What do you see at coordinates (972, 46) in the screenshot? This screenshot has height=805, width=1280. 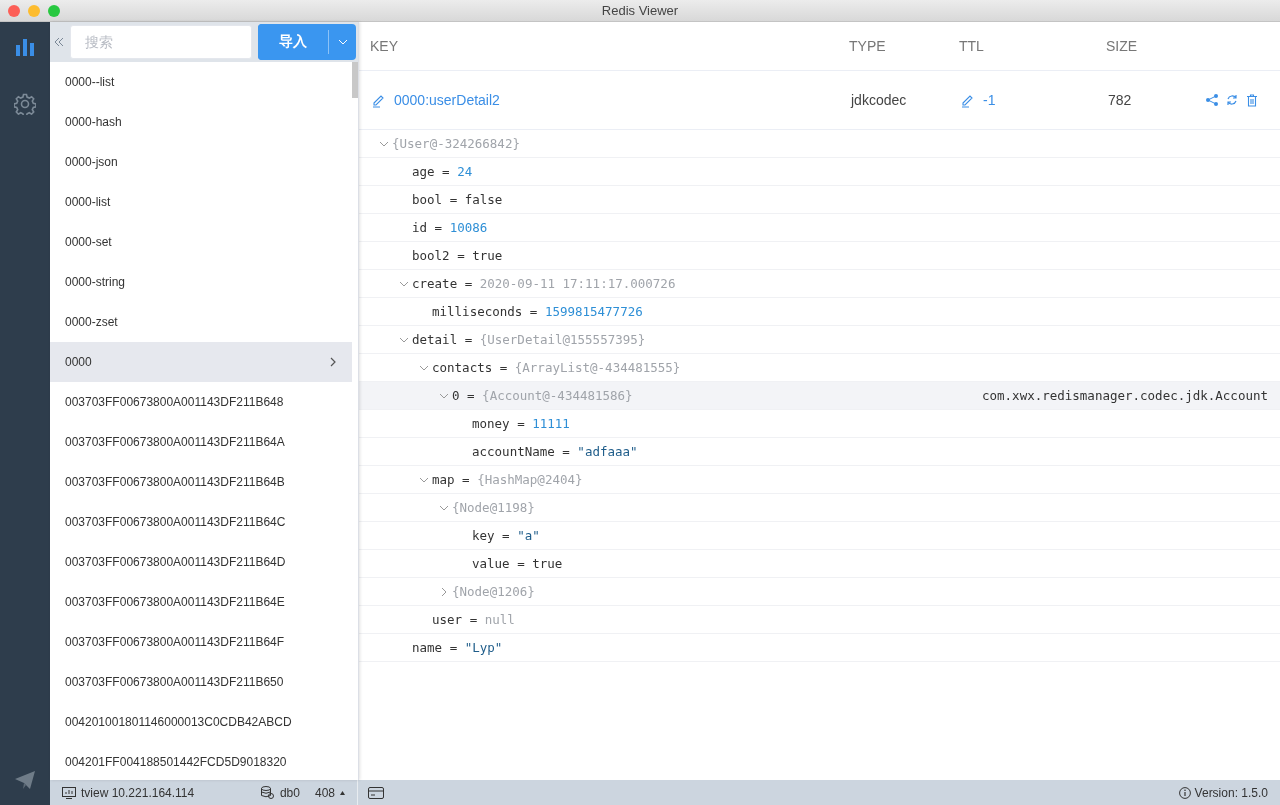 I see `column-header: TTL` at bounding box center [972, 46].